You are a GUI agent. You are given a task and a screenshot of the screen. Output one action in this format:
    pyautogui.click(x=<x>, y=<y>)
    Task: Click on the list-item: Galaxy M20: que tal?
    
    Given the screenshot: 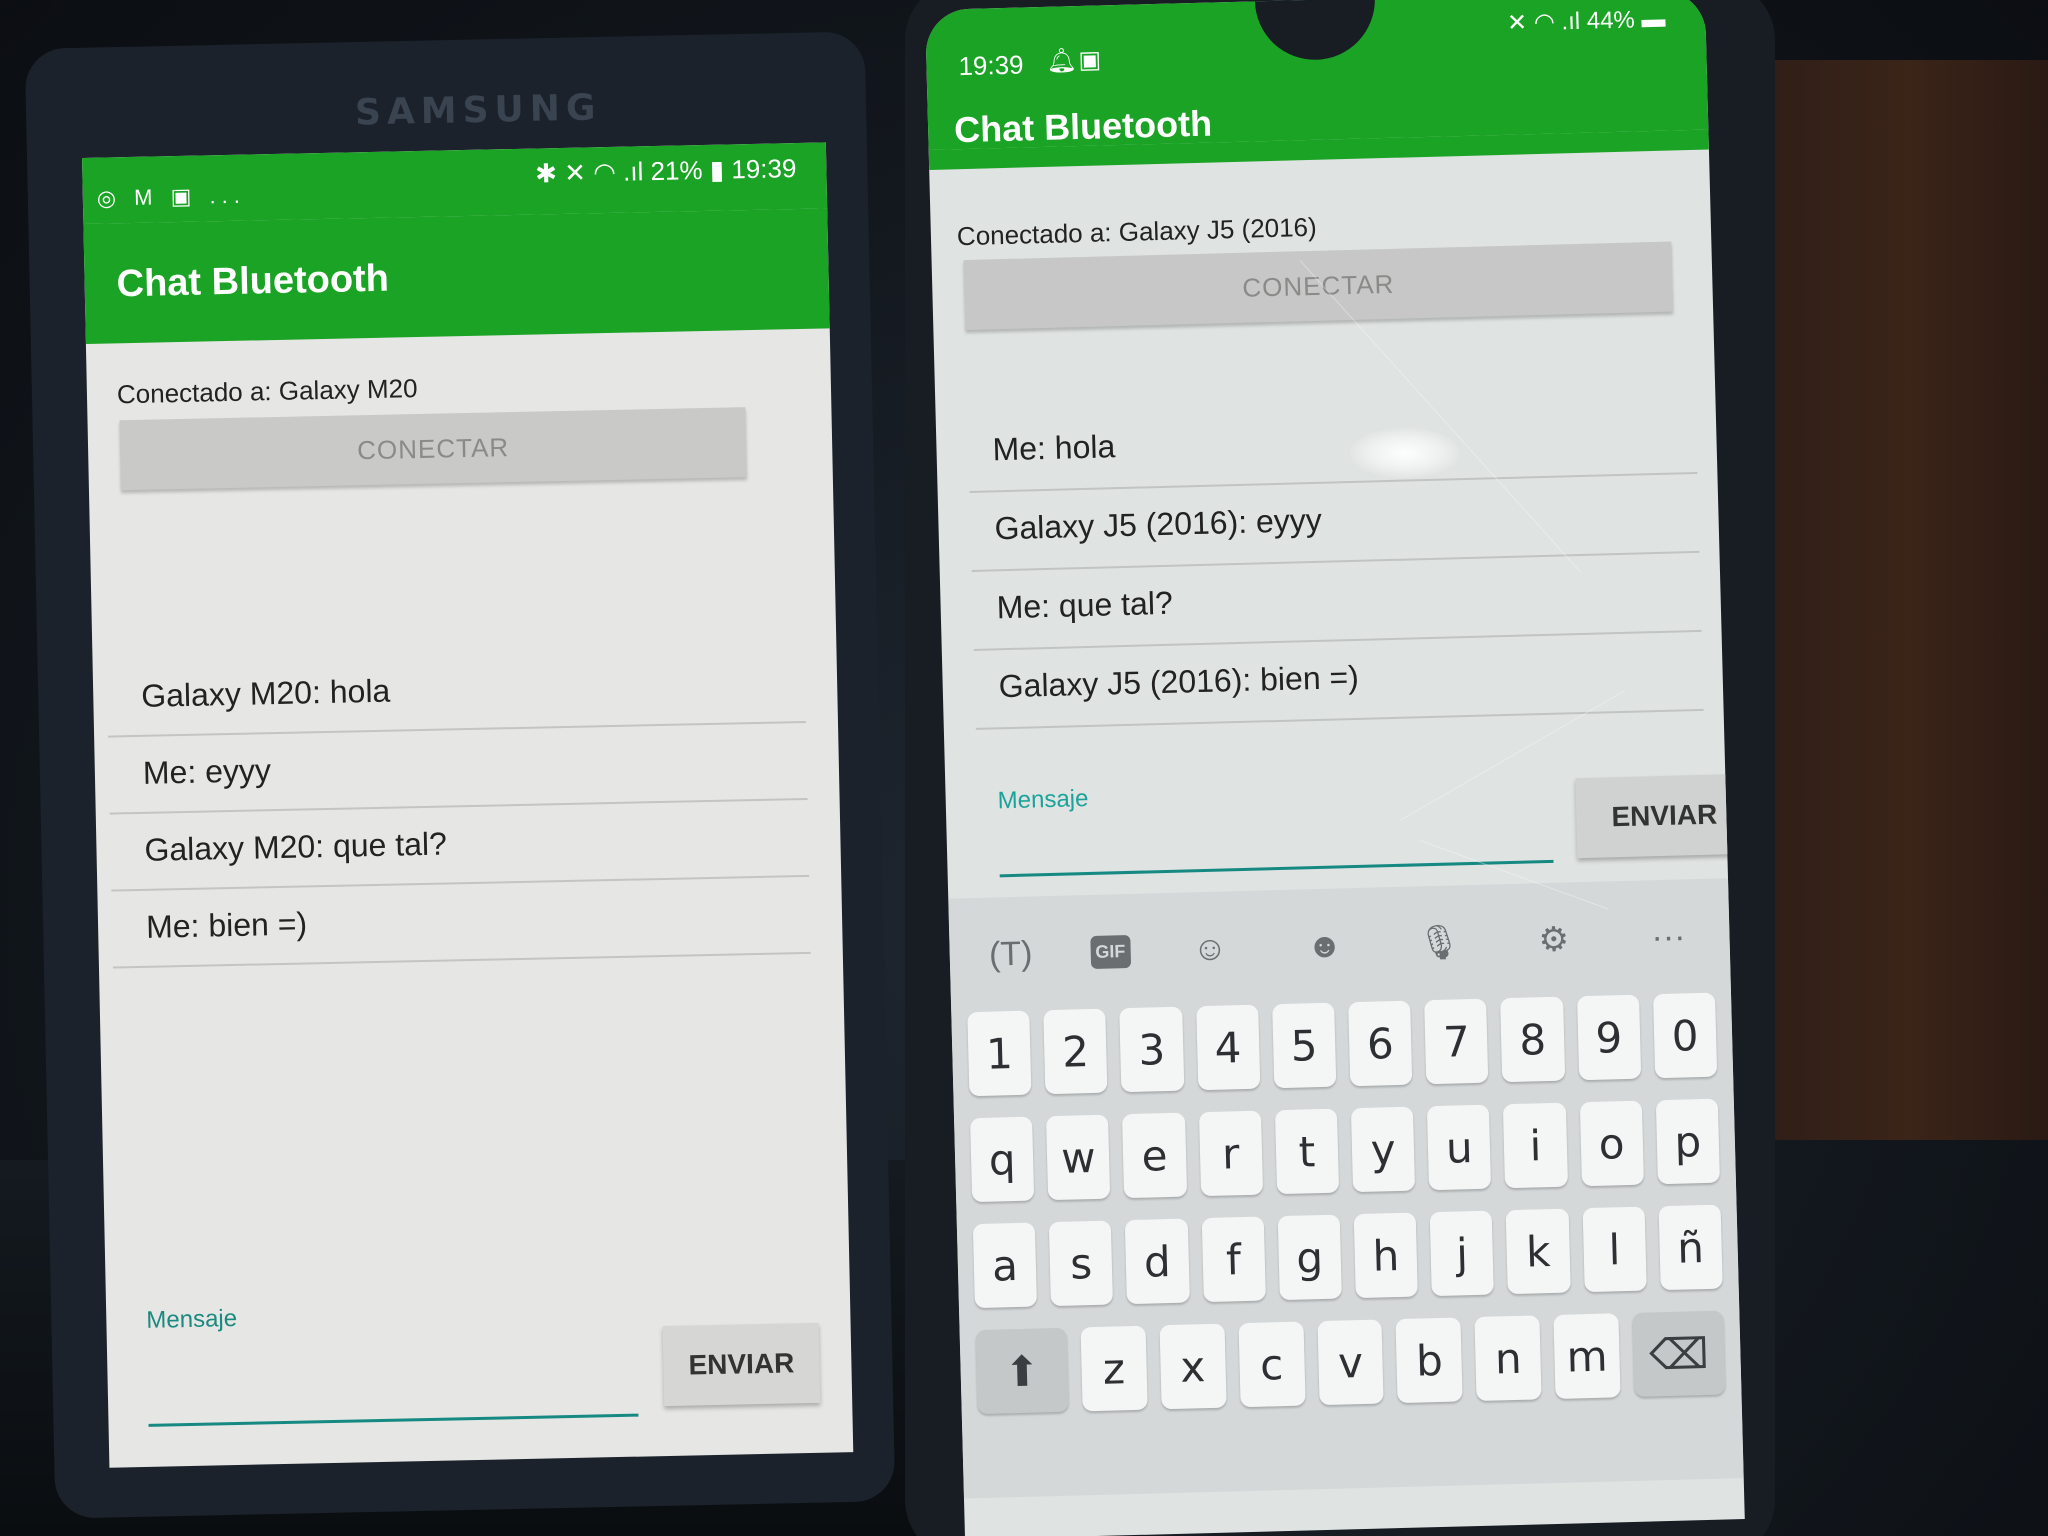 What is the action you would take?
    pyautogui.click(x=459, y=845)
    